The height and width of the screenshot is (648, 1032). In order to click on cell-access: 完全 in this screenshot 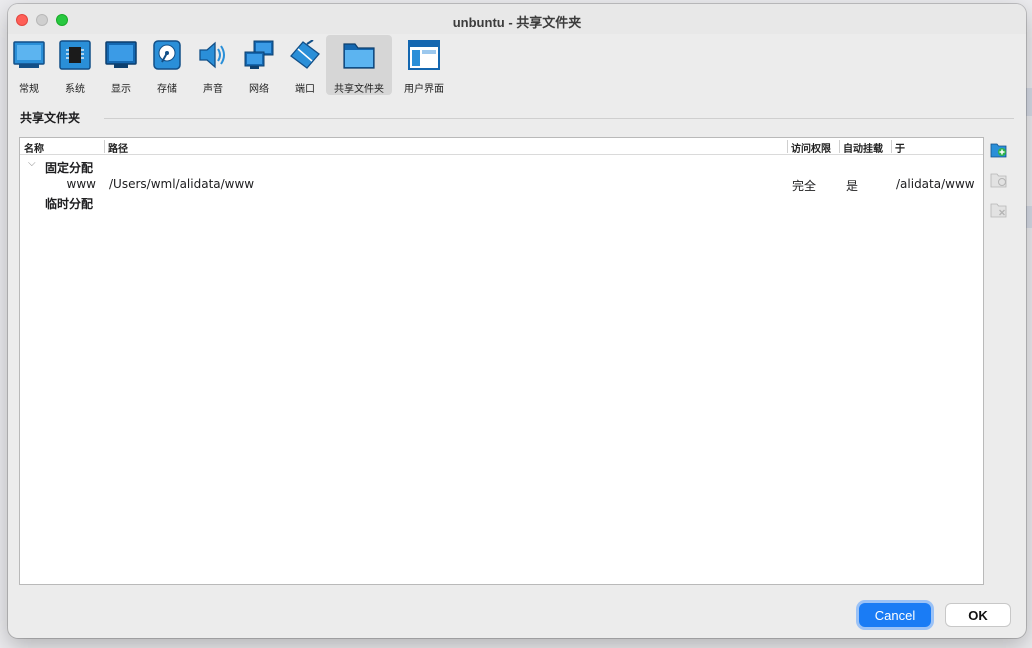, I will do `click(804, 186)`.